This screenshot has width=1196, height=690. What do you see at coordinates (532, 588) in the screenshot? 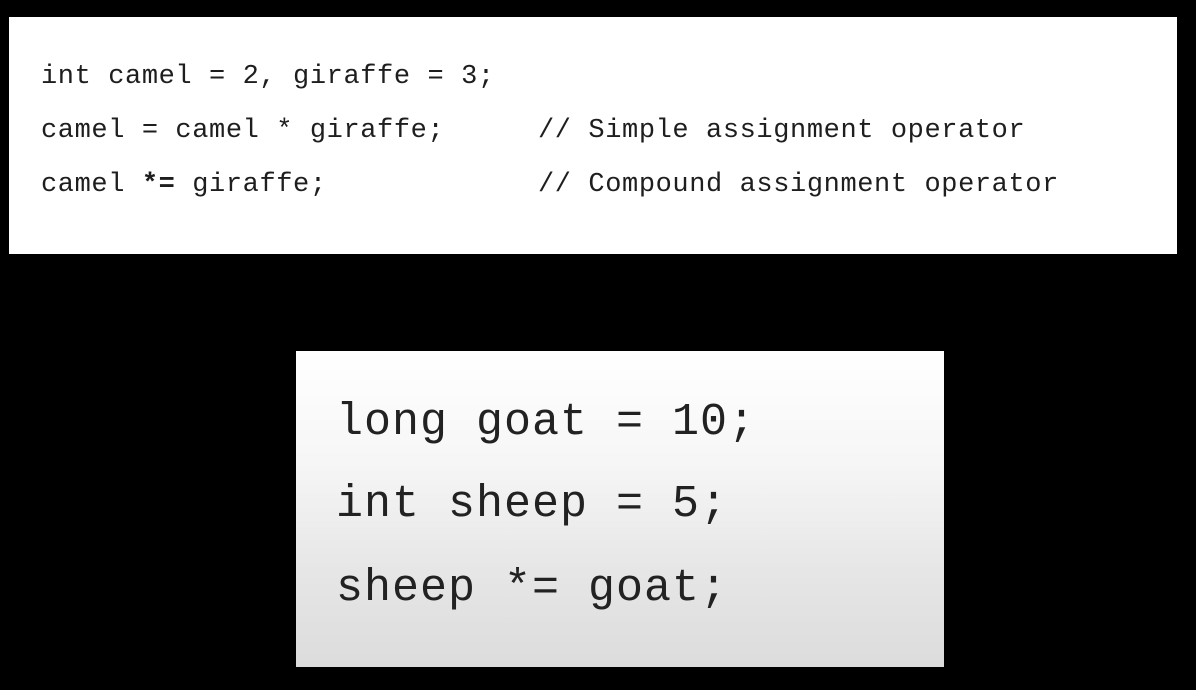
I see `code-line: sheep *= goat;` at bounding box center [532, 588].